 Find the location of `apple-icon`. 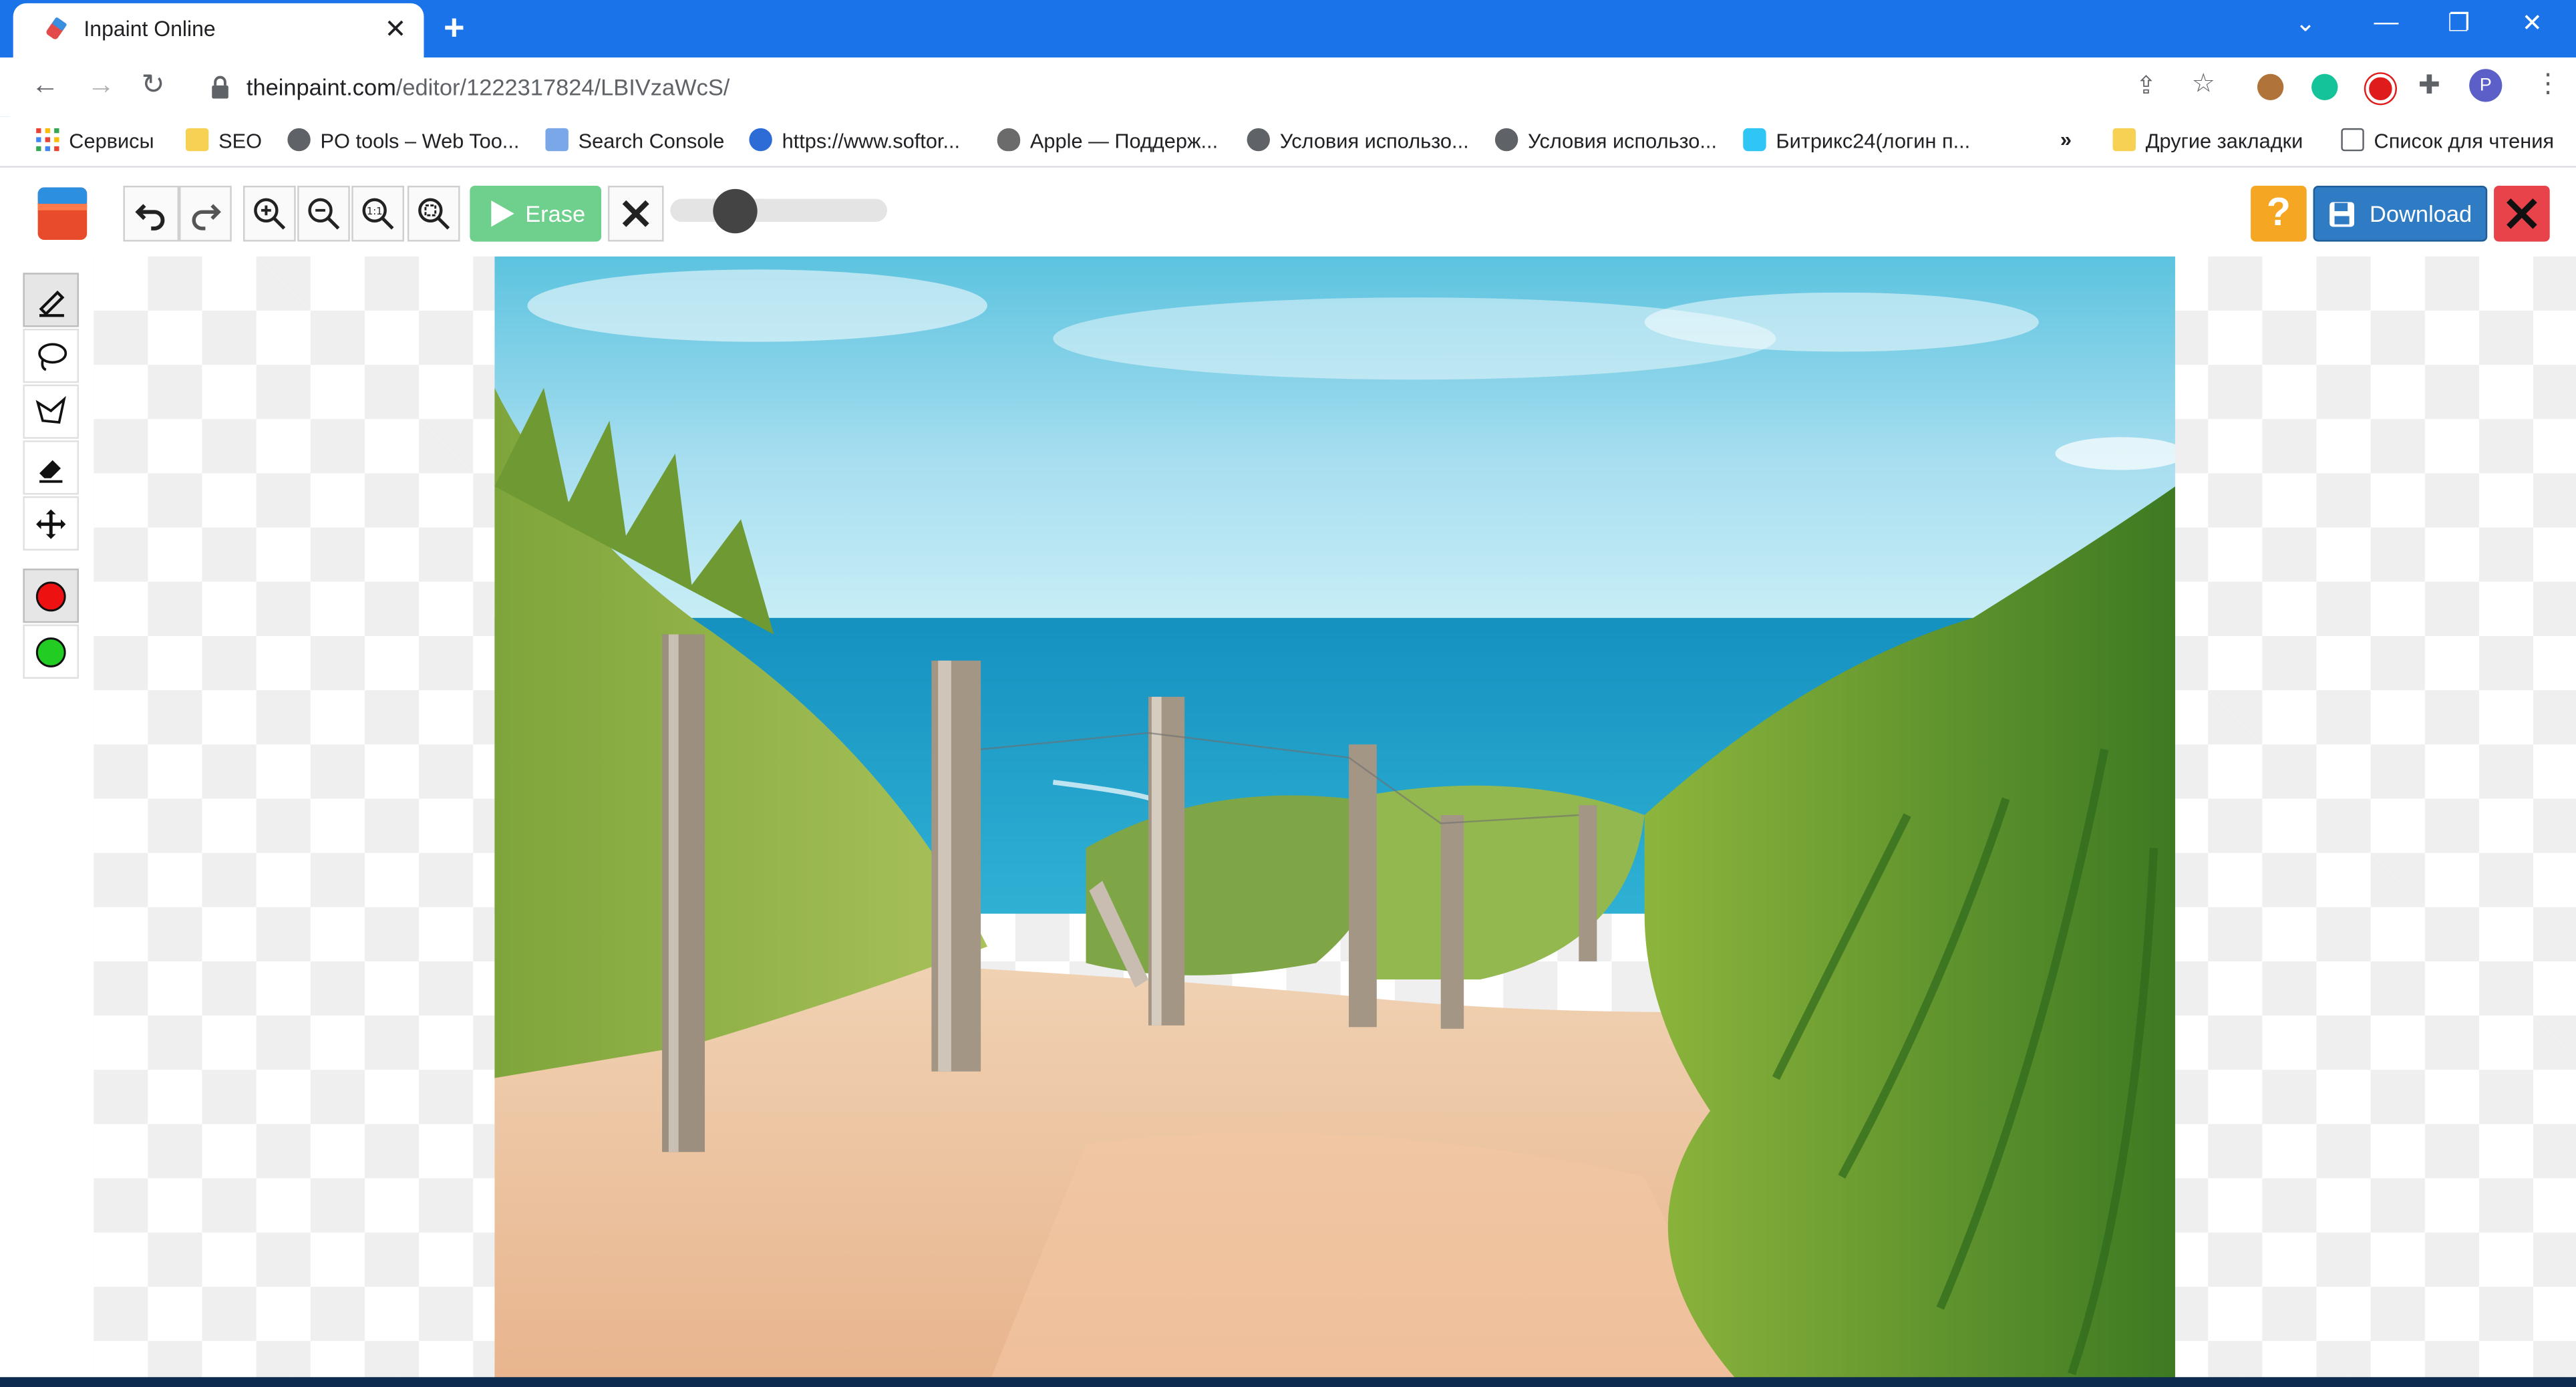

apple-icon is located at coordinates (1009, 140).